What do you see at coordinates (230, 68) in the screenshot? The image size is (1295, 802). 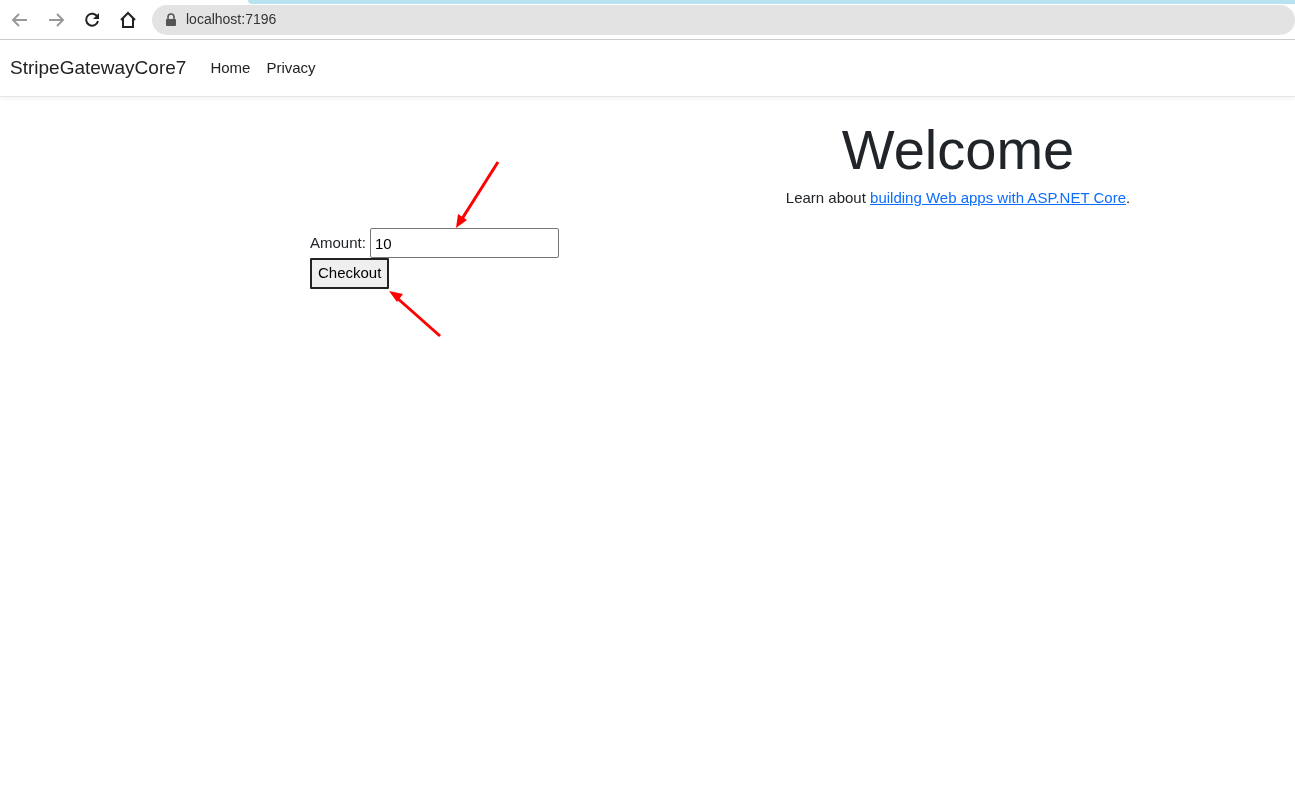 I see `nav-link: Home` at bounding box center [230, 68].